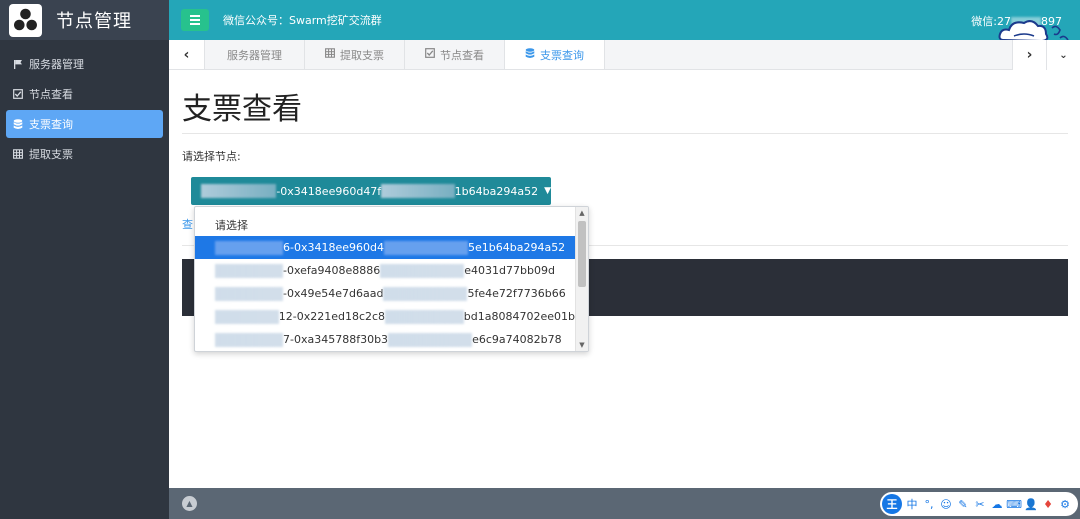  I want to click on brand: 节点管理, so click(84, 20).